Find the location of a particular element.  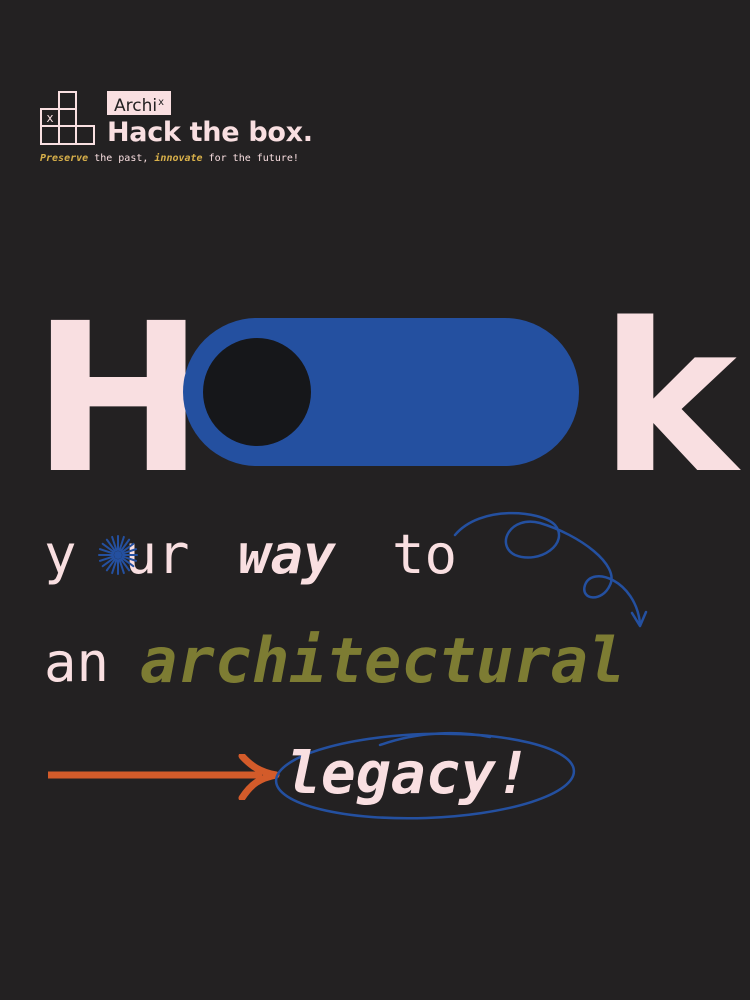

brand-title: Hack the box. is located at coordinates (210, 132).